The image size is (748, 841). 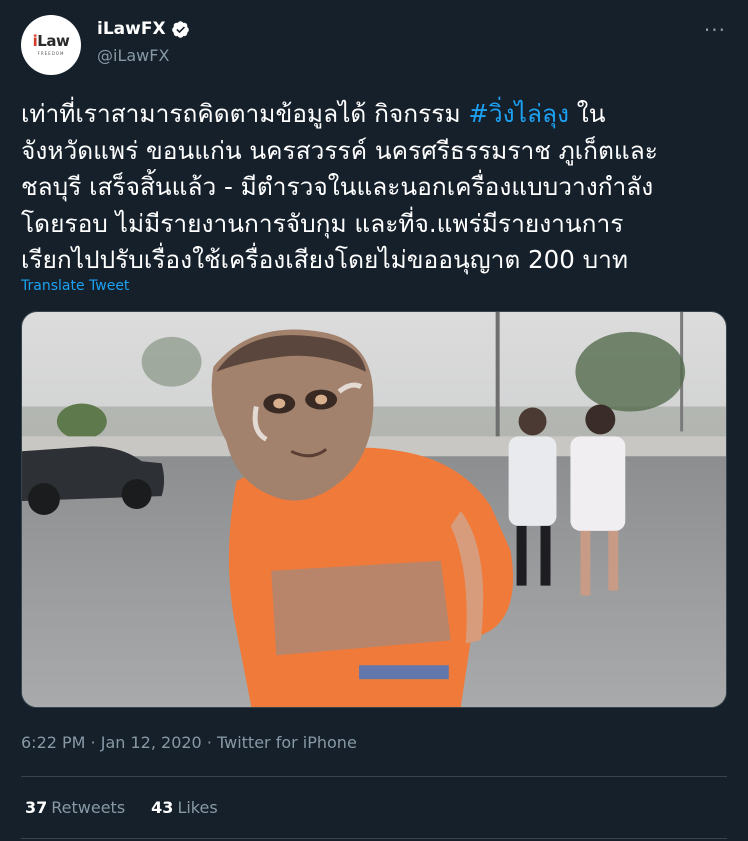 I want to click on translate-tweet-link: Translate Tweet, so click(x=75, y=286).